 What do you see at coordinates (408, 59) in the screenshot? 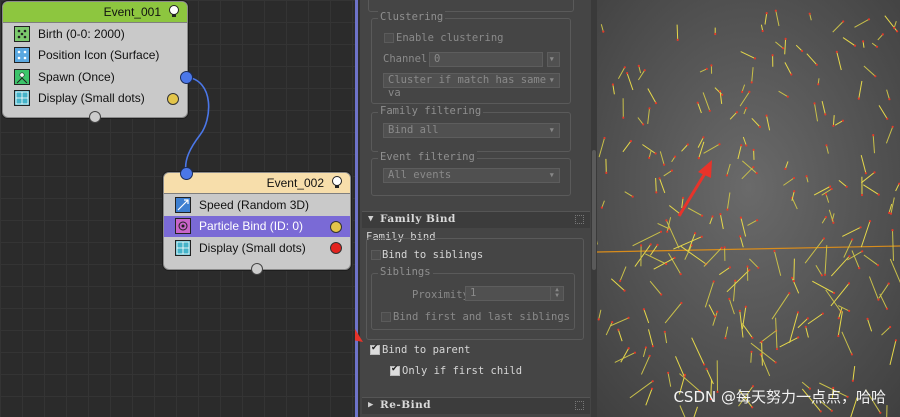
I see `channel-label: Channel:` at bounding box center [408, 59].